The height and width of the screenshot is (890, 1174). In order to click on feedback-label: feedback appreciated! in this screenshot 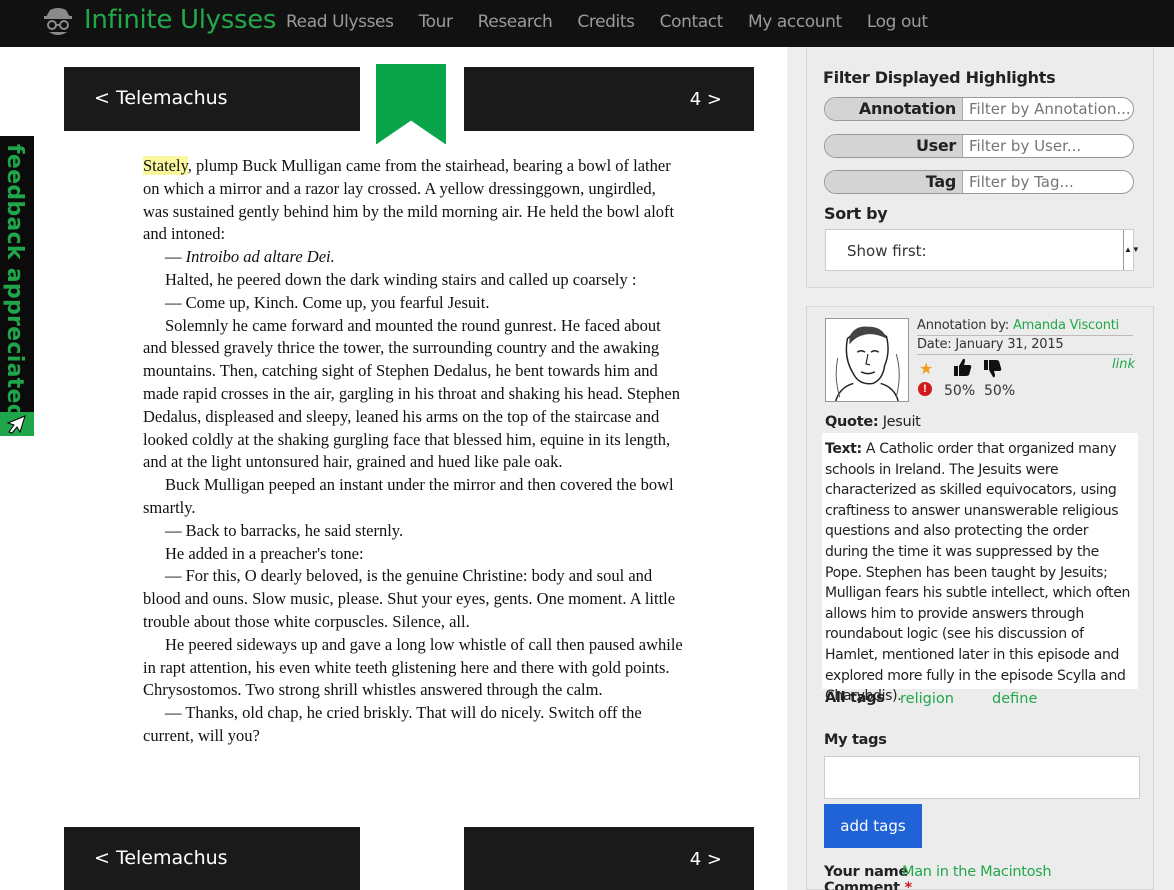, I will do `click(14, 287)`.